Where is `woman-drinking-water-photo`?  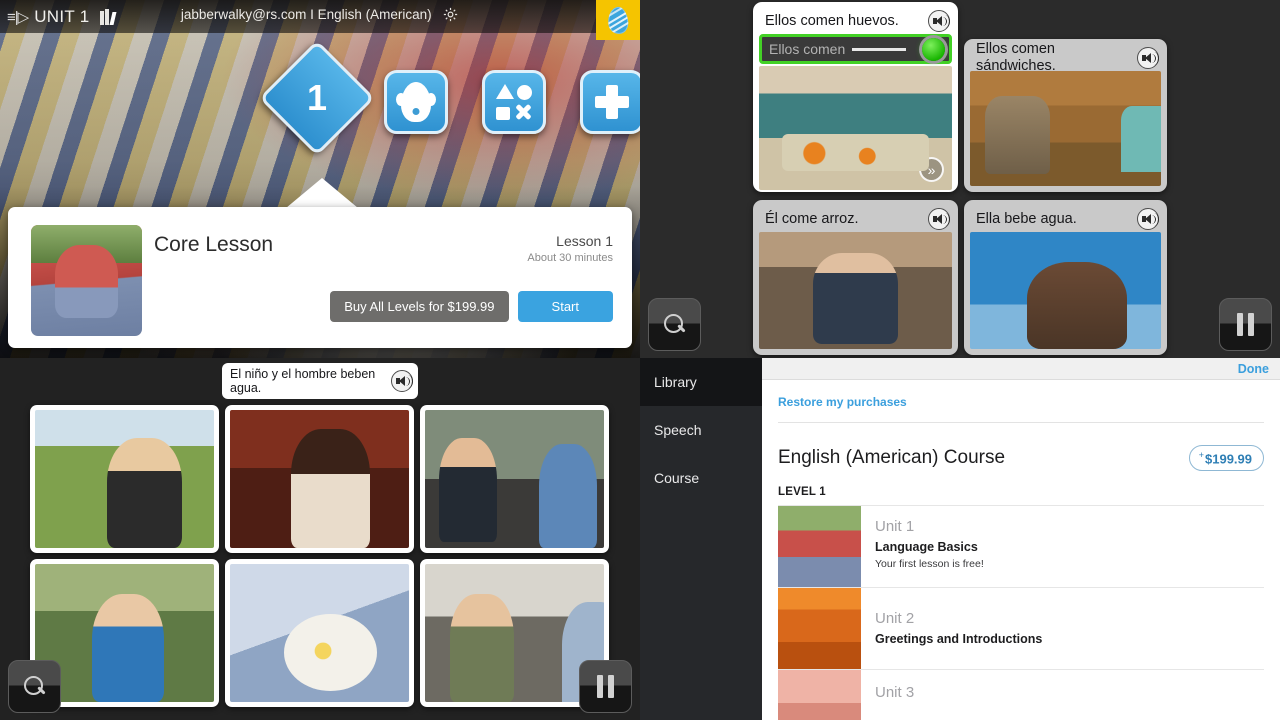
woman-drinking-water-photo is located at coordinates (1065, 290).